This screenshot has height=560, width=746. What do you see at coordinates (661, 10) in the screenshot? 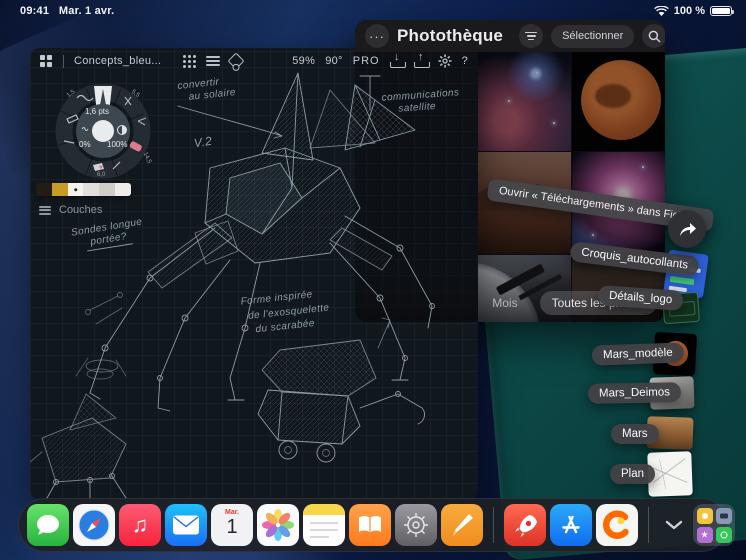
I see `wifi-icon` at bounding box center [661, 10].